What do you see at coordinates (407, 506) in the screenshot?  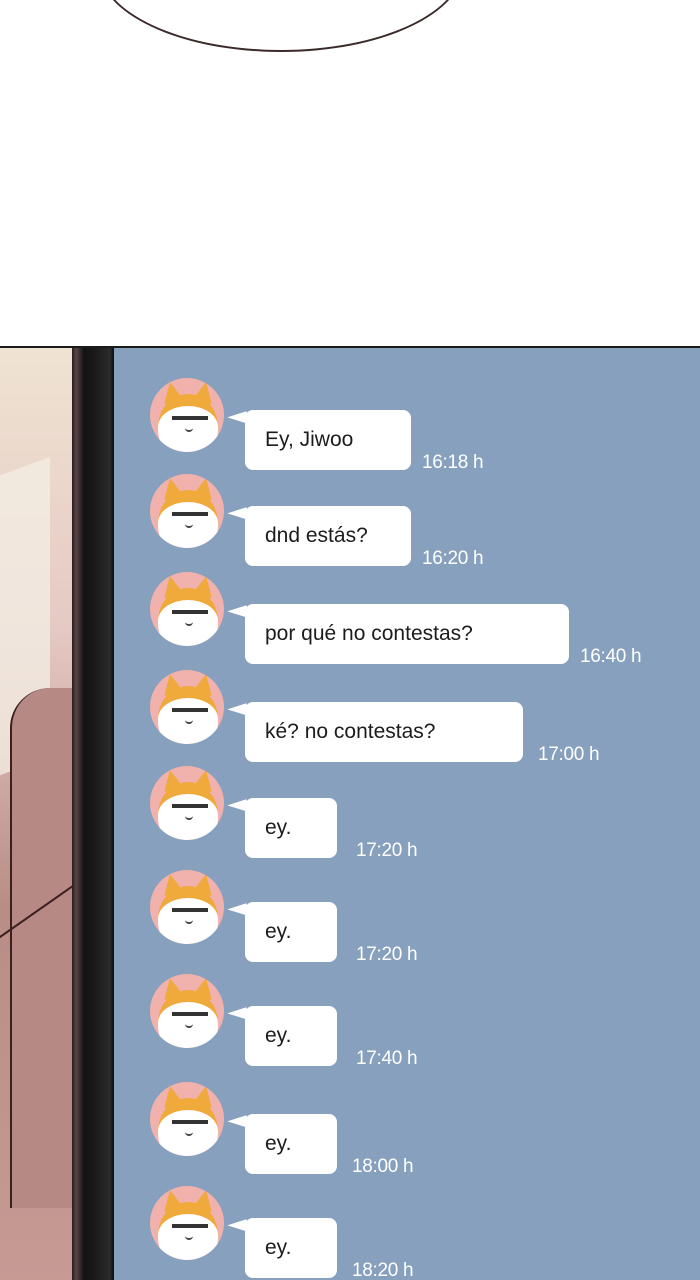 I see `message-row: dnd estás? 16:20 h` at bounding box center [407, 506].